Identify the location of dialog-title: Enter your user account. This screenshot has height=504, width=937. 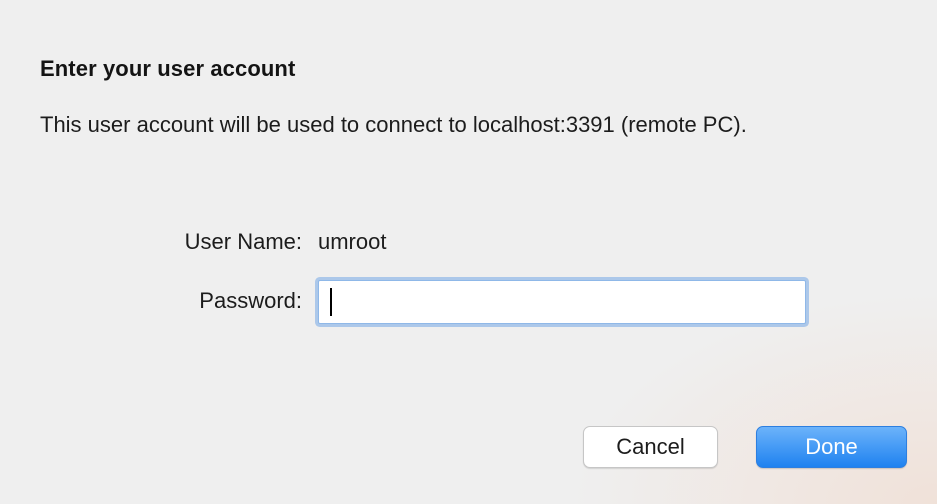
(168, 68).